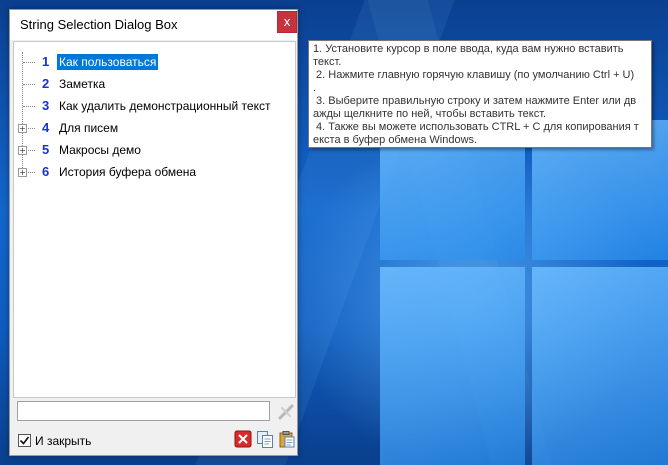 The height and width of the screenshot is (465, 668). What do you see at coordinates (165, 106) in the screenshot?
I see `tree-item-label: Как удалить демонстрационный текст` at bounding box center [165, 106].